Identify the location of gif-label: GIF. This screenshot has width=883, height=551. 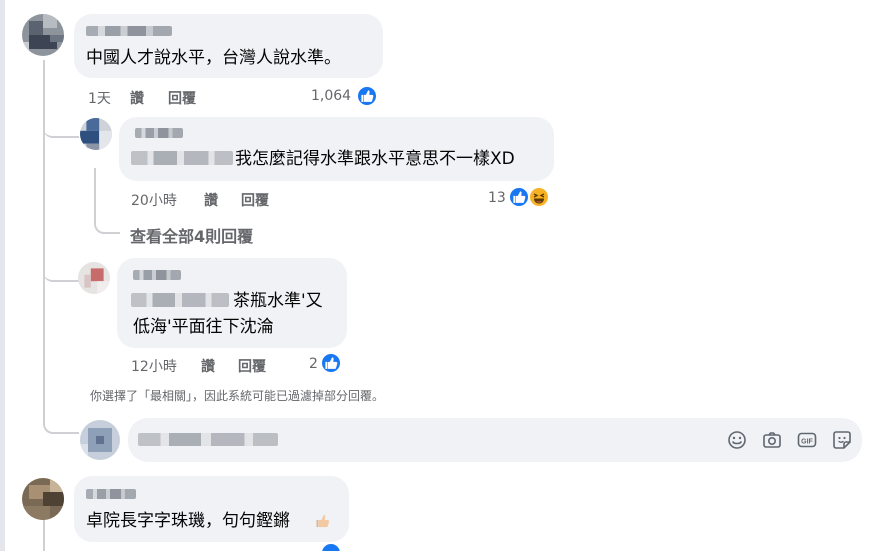
(807, 441).